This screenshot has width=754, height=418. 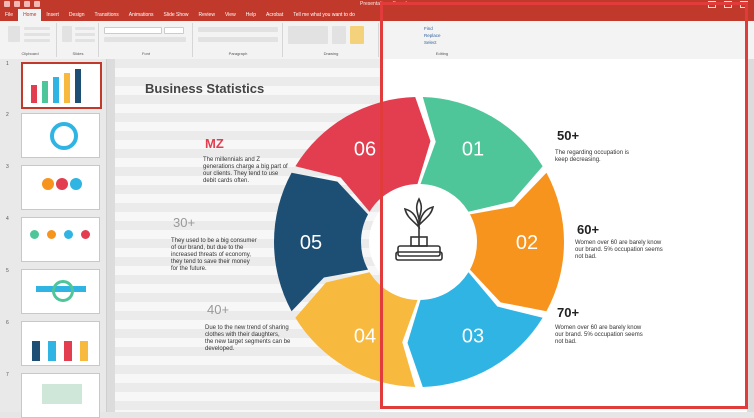 What do you see at coordinates (251, 15) in the screenshot?
I see `tab-help: Help` at bounding box center [251, 15].